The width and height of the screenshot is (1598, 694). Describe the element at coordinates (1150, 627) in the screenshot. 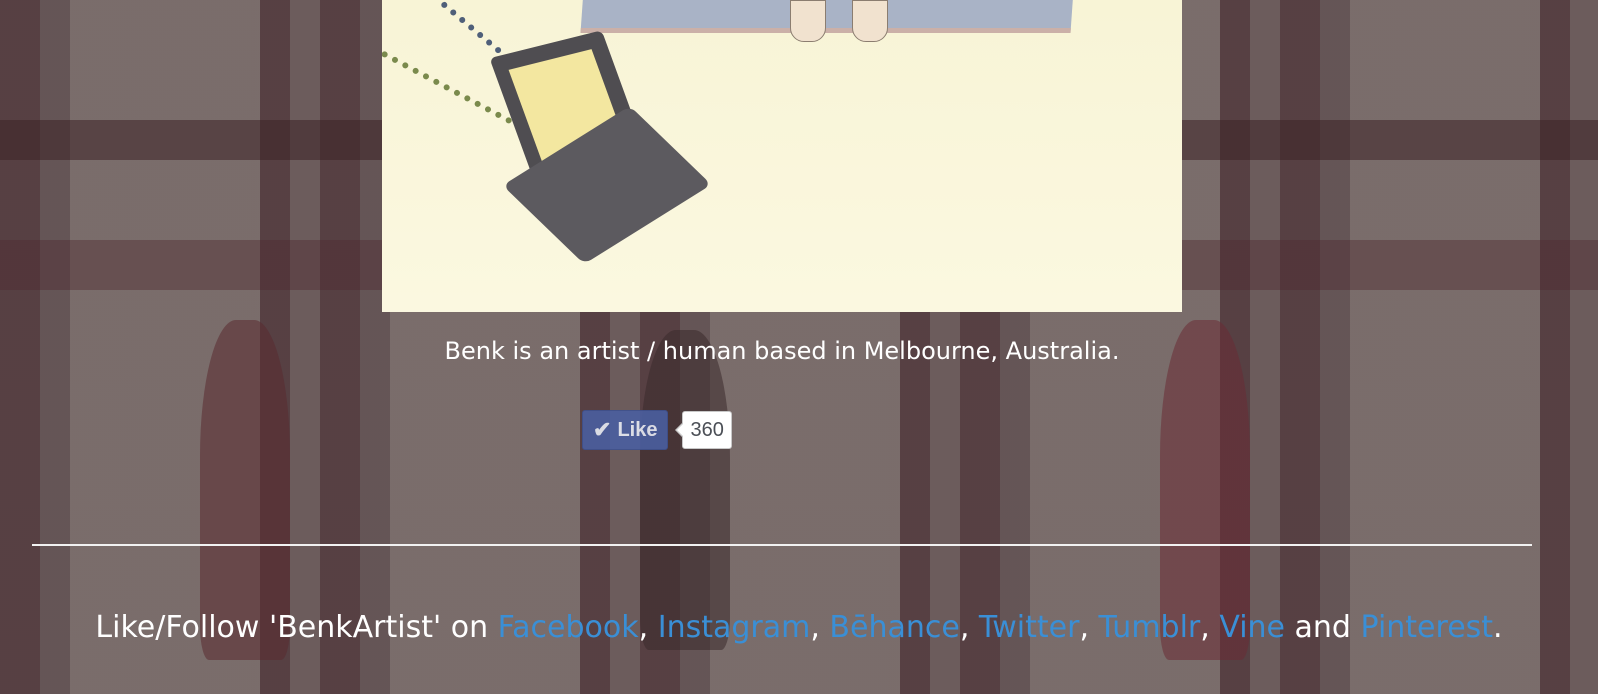

I see `tumblr-link: Tumblr` at that location.